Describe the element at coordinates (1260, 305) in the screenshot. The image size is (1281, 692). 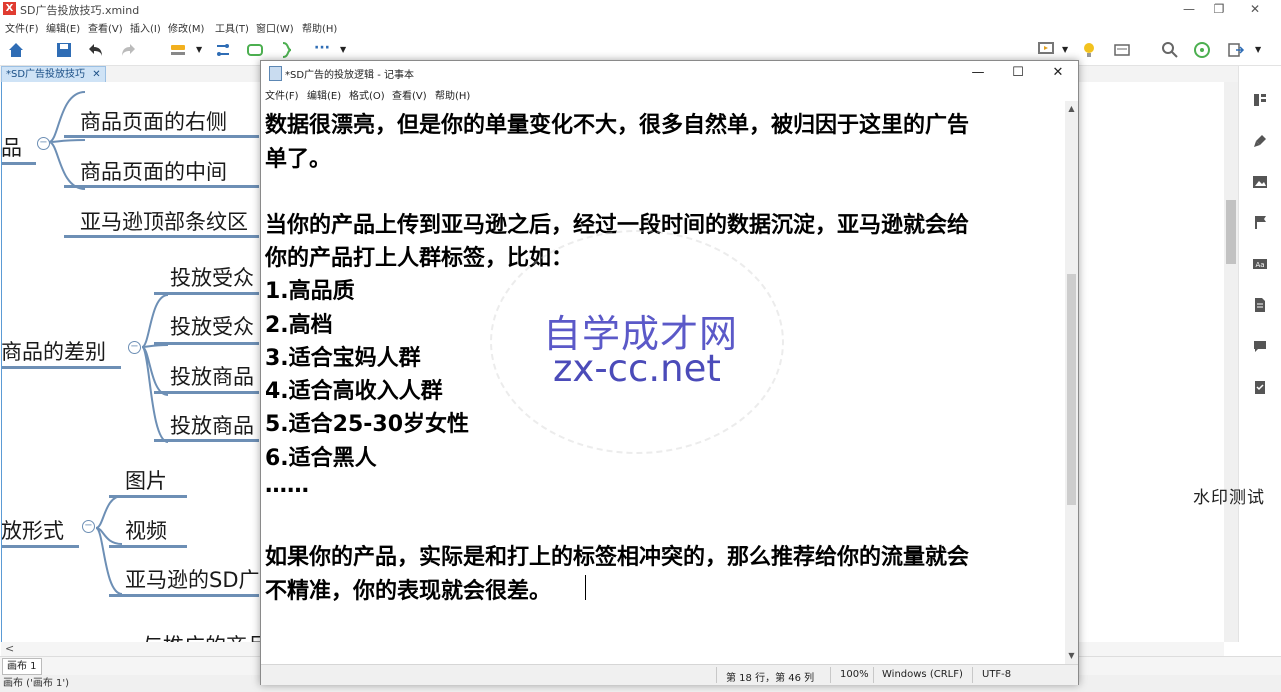
I see `notes-icon` at that location.